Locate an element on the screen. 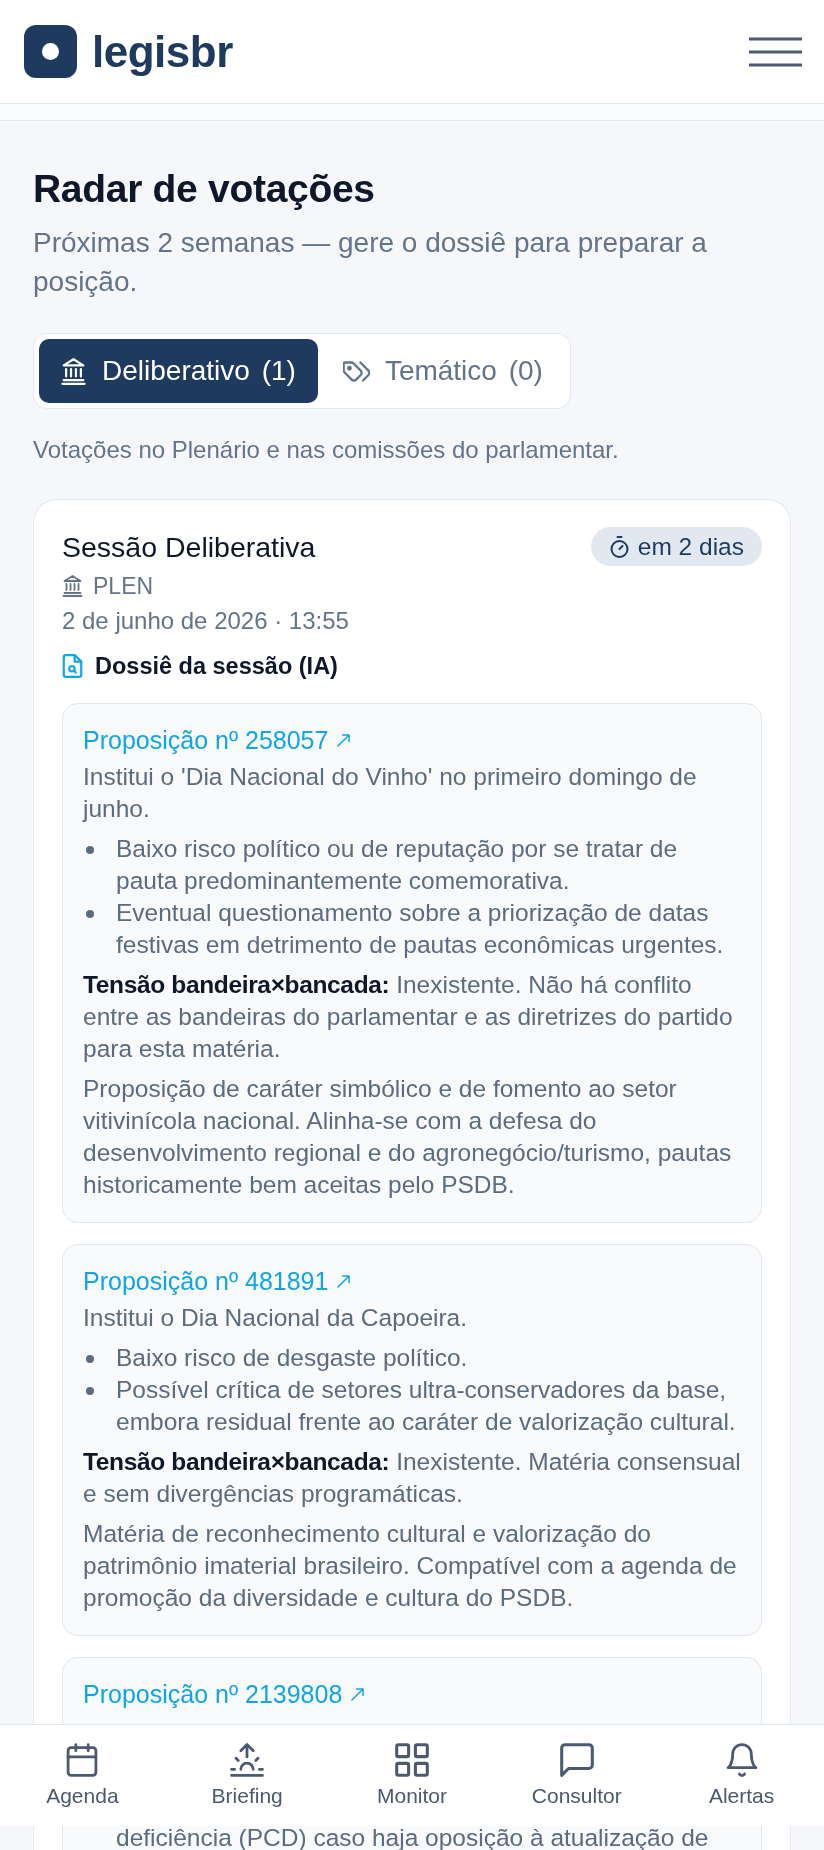 Image resolution: width=824 pixels, height=1850 pixels. logo-wordmark: legisbr is located at coordinates (162, 51).